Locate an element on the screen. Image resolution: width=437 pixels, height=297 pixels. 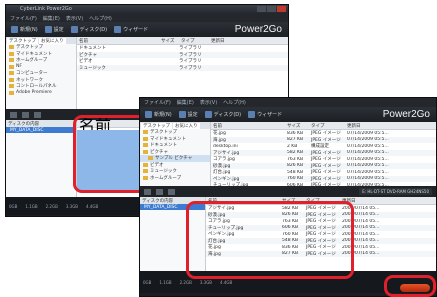
tree-item: Adobe Premiere is located at coordinates (41, 93).